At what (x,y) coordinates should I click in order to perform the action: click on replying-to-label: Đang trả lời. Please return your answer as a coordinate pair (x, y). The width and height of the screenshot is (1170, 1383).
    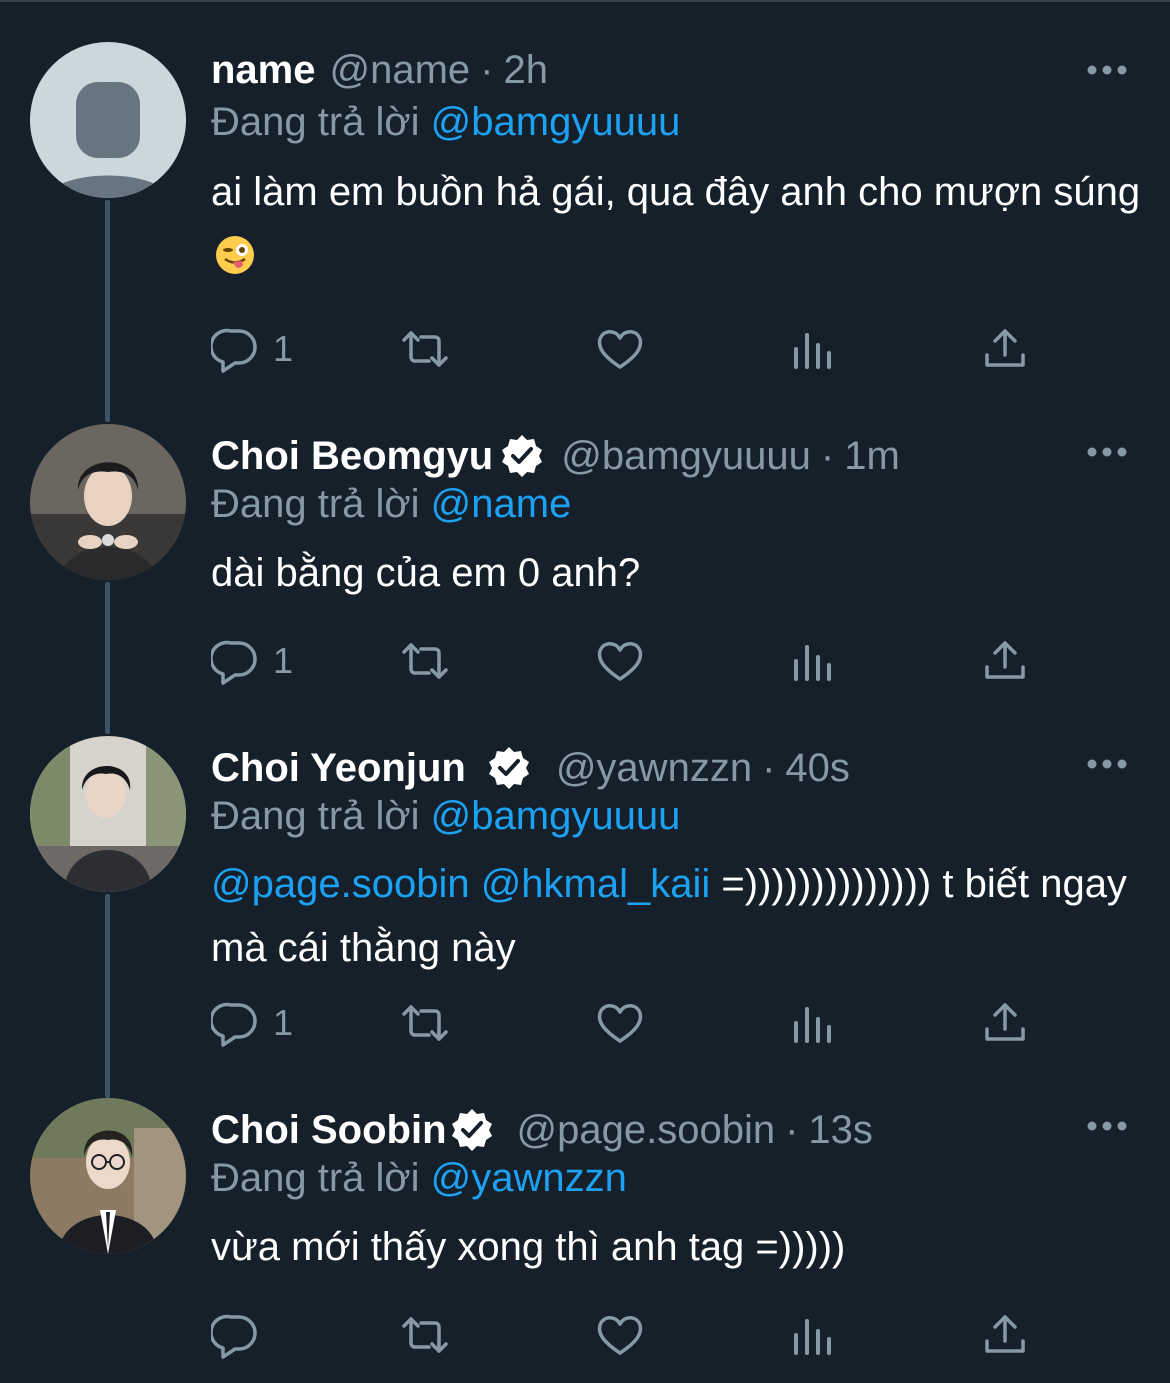
    Looking at the image, I should click on (315, 1178).